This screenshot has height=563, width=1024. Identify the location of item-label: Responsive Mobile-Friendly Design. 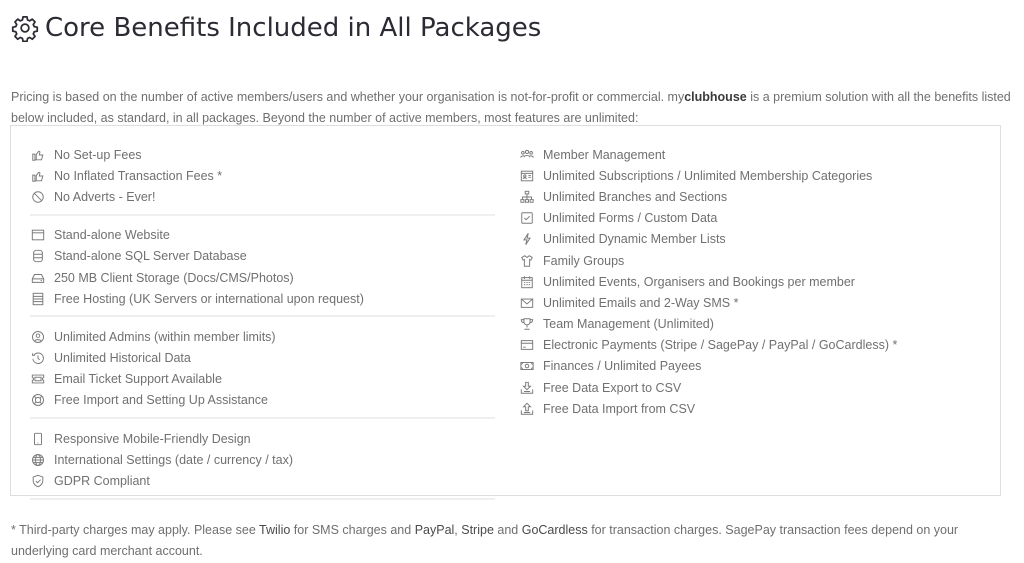
(152, 438).